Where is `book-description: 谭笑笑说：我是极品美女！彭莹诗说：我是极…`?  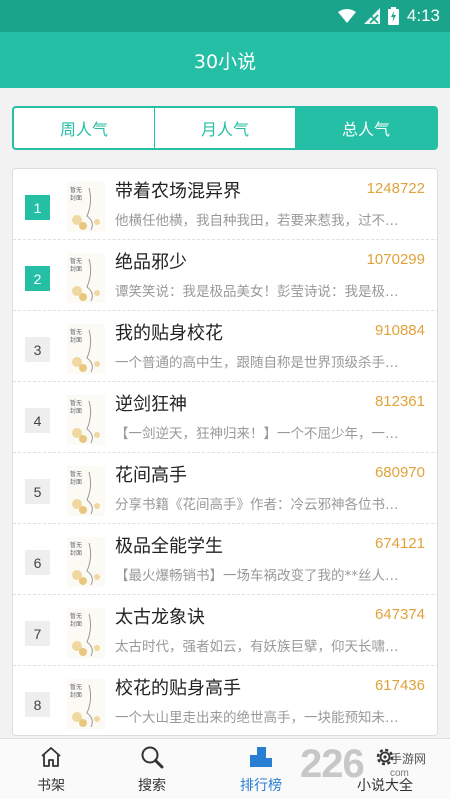 book-description: 谭笑笑说：我是极品美女！彭莹诗说：我是极… is located at coordinates (257, 292).